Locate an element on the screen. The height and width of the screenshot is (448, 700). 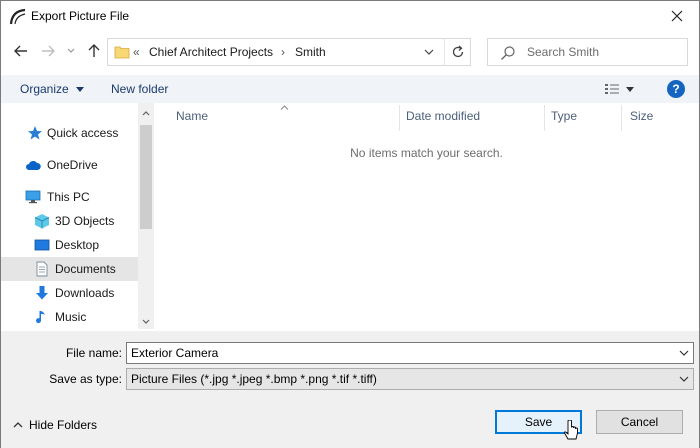
nav-item-3d-objects: 3D Objects is located at coordinates (69, 221).